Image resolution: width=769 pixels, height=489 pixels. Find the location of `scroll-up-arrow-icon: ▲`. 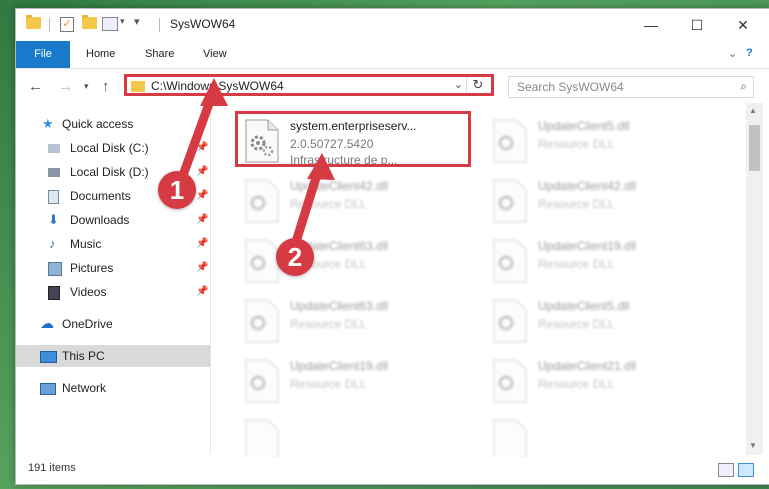

scroll-up-arrow-icon: ▲ is located at coordinates (753, 110).